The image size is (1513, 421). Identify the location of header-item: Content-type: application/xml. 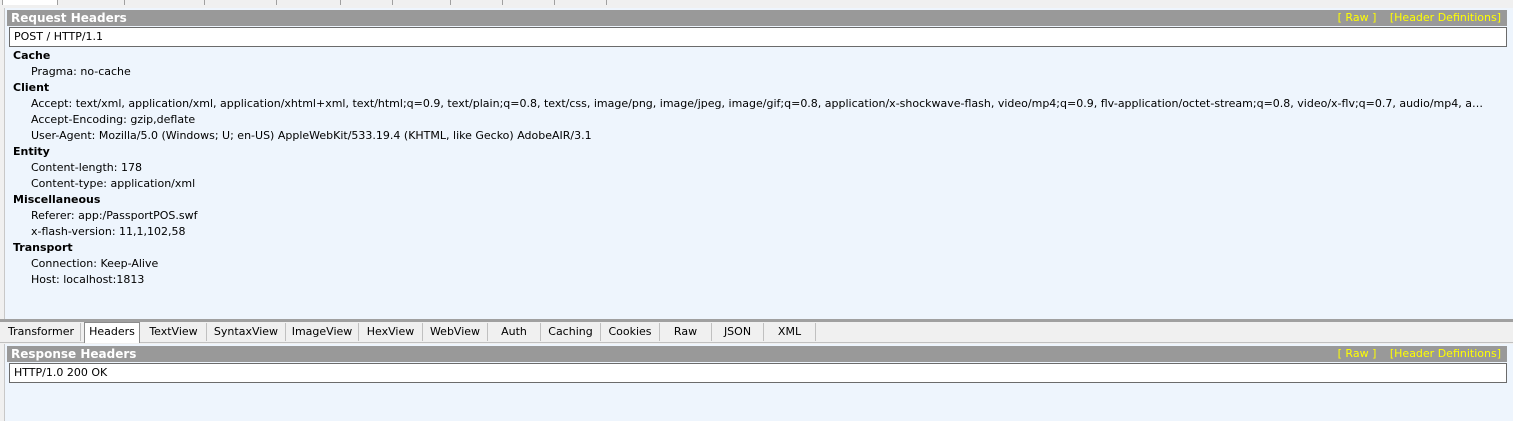
(758, 184).